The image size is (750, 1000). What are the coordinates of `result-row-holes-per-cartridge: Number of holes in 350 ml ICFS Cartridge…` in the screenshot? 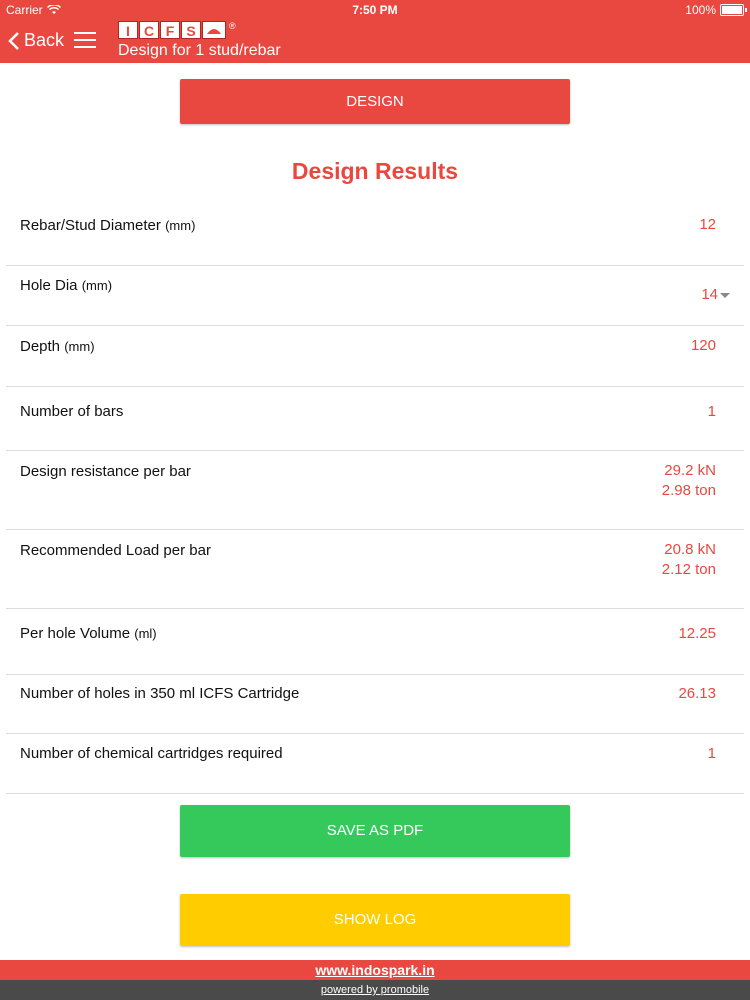 It's located at (375, 704).